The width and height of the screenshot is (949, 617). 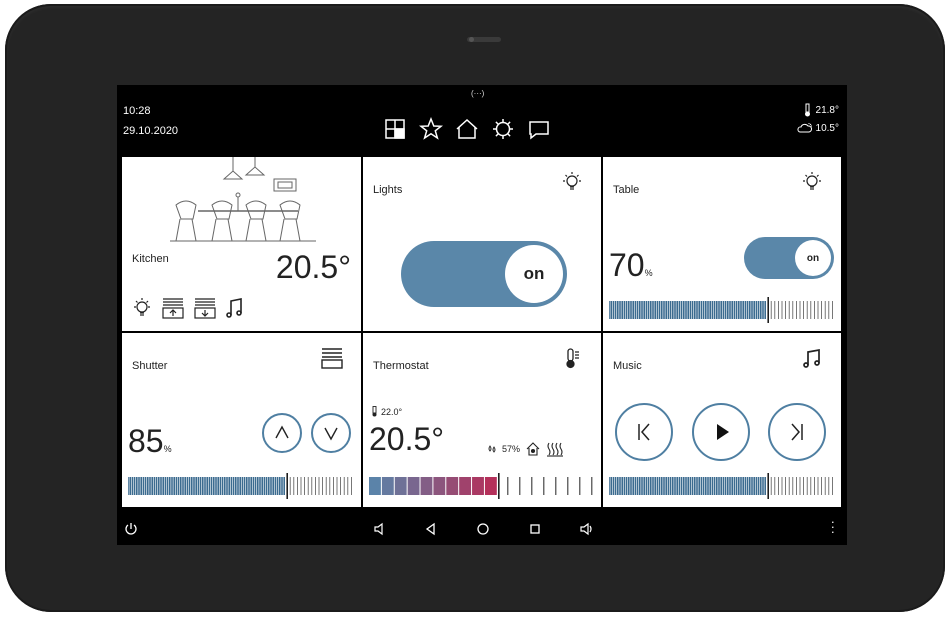 What do you see at coordinates (167, 449) in the screenshot?
I see `shutter-level-unit: %` at bounding box center [167, 449].